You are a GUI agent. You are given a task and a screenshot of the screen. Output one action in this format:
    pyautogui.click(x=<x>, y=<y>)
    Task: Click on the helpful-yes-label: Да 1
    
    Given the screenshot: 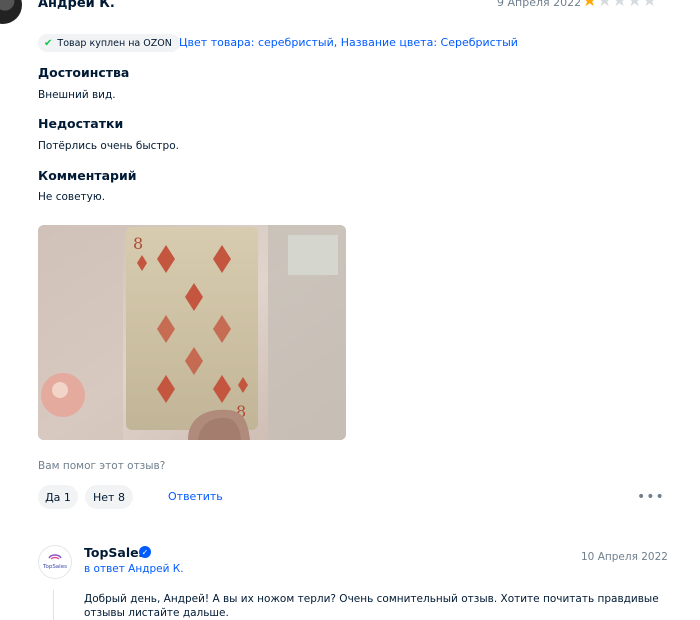 What is the action you would take?
    pyautogui.click(x=58, y=497)
    